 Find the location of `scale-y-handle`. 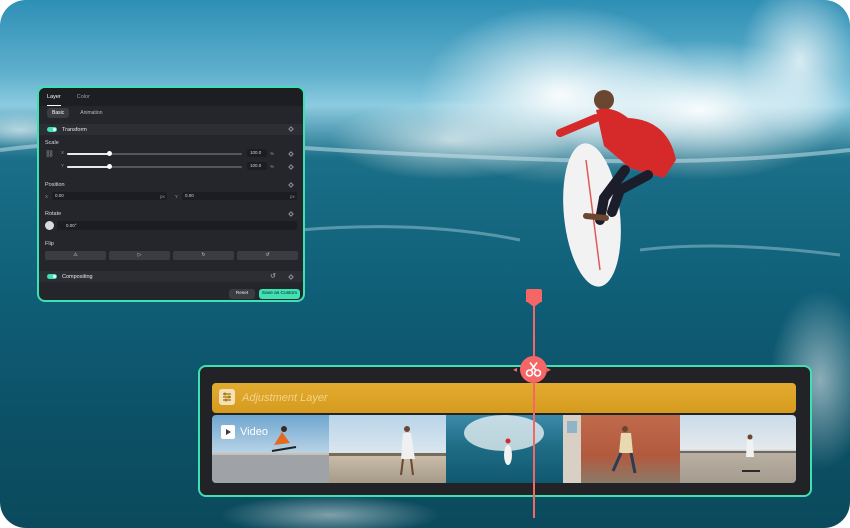

scale-y-handle is located at coordinates (109, 166).